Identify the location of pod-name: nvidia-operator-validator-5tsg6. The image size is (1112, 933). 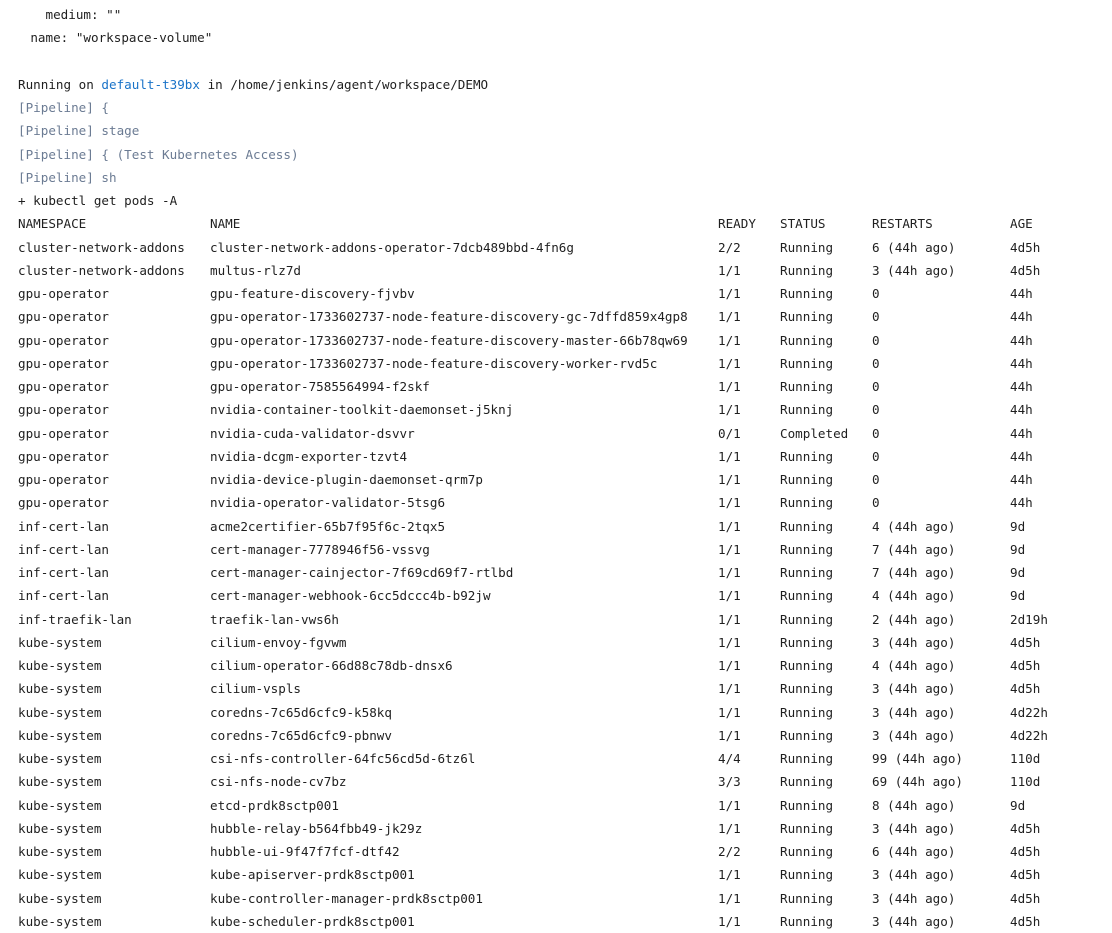
(327, 502).